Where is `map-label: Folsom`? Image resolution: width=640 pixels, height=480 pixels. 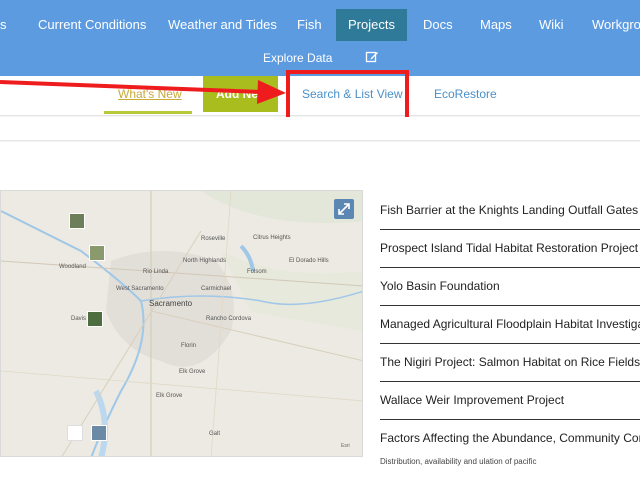
map-label: Folsom is located at coordinates (257, 272).